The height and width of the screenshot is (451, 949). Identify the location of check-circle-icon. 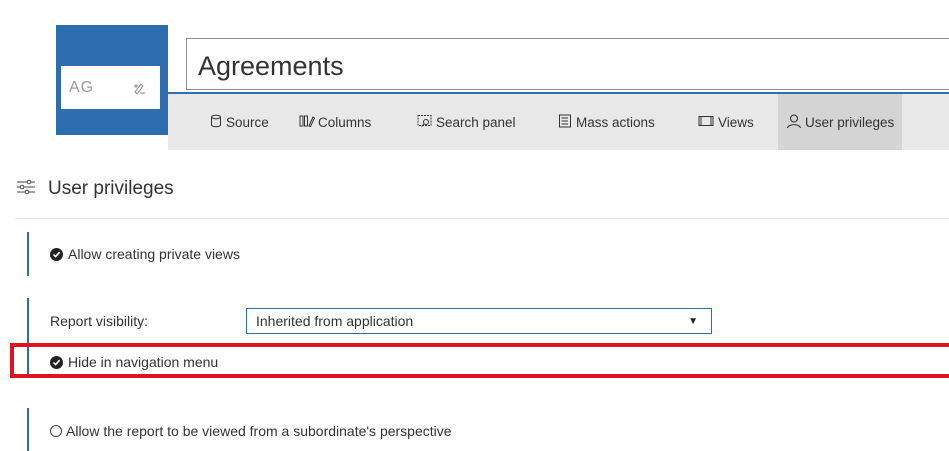
(56, 254).